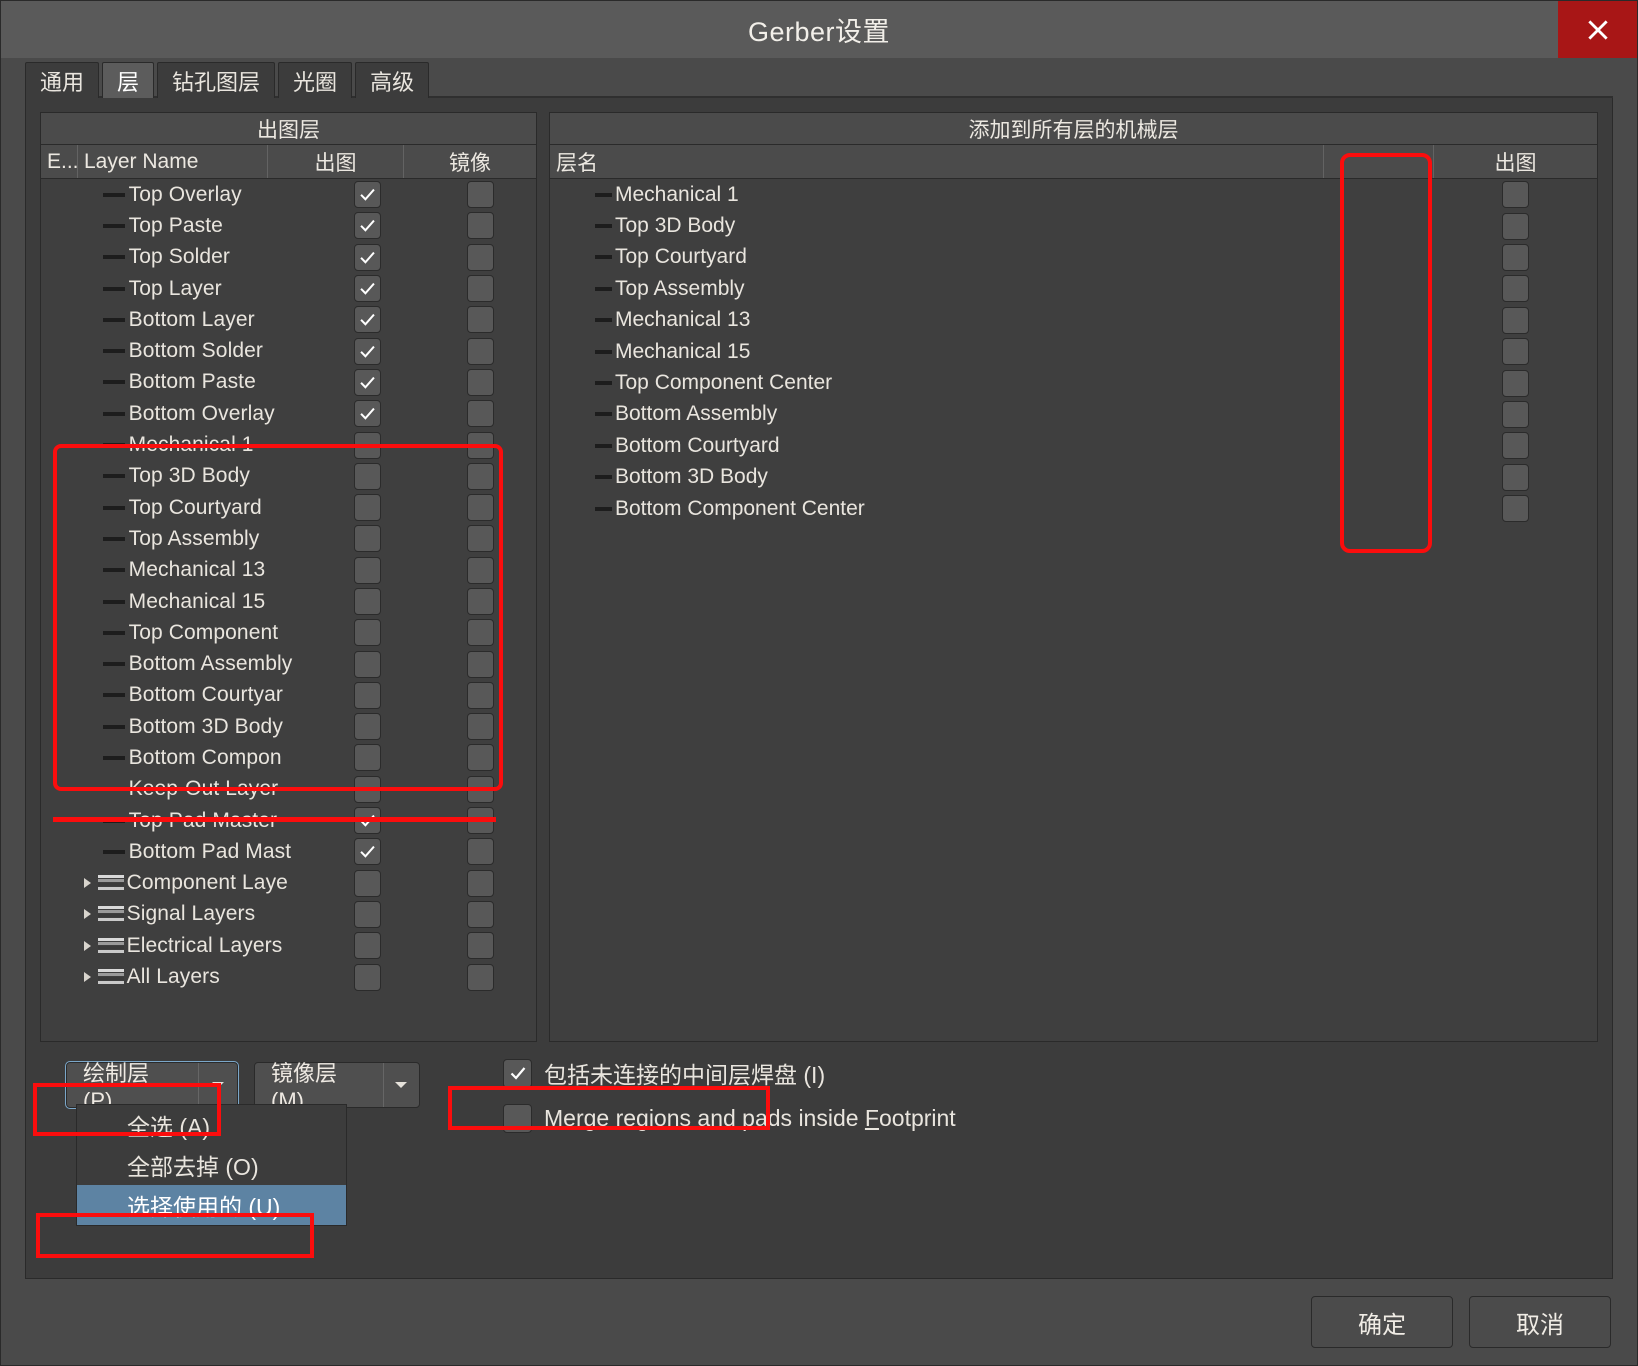 The height and width of the screenshot is (1366, 1638). Describe the element at coordinates (288, 257) in the screenshot. I see `table-row: Top Solder` at that location.